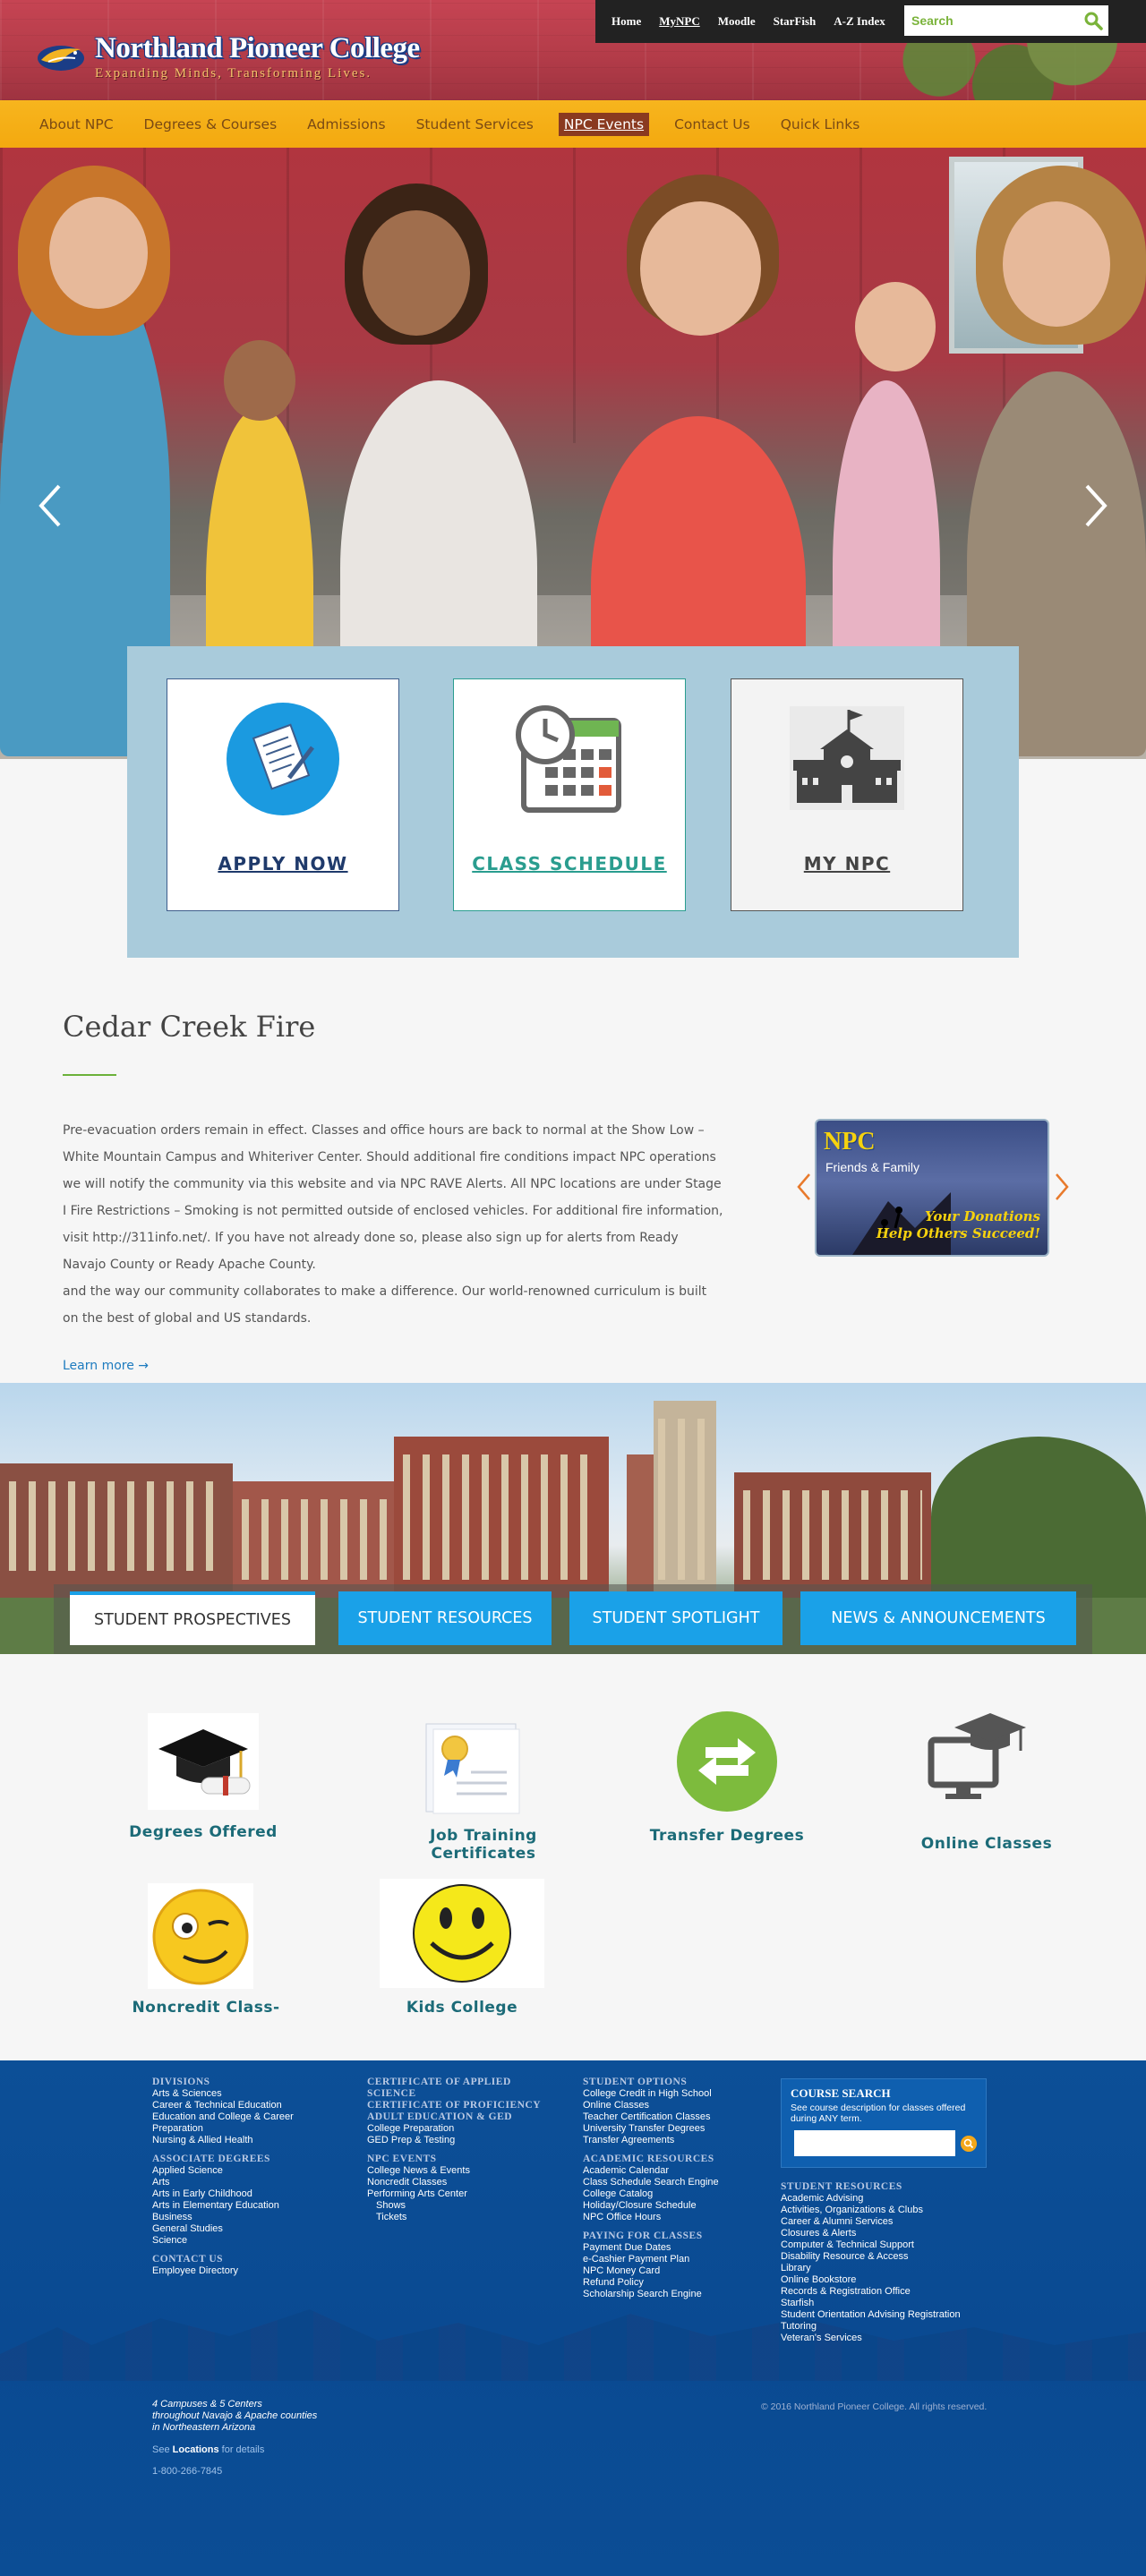  Describe the element at coordinates (893, 2257) in the screenshot. I see `footer-link: Disability Resource & Access` at that location.